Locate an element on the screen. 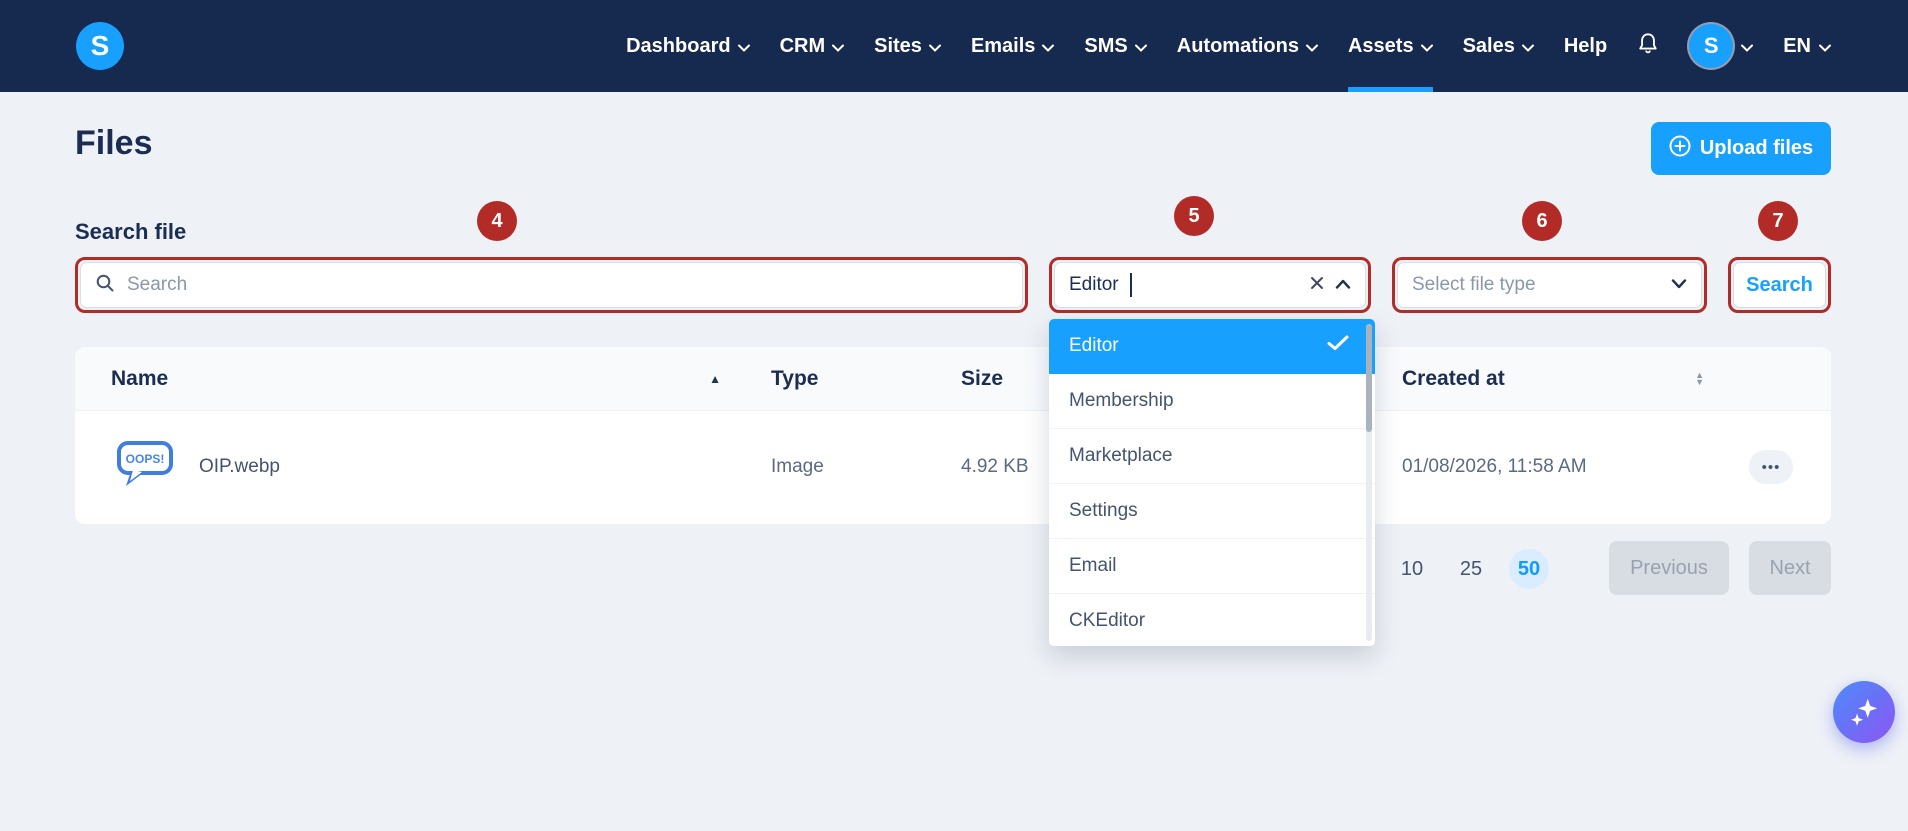 The width and height of the screenshot is (1908, 831). file-name: OIP.webp is located at coordinates (239, 467).